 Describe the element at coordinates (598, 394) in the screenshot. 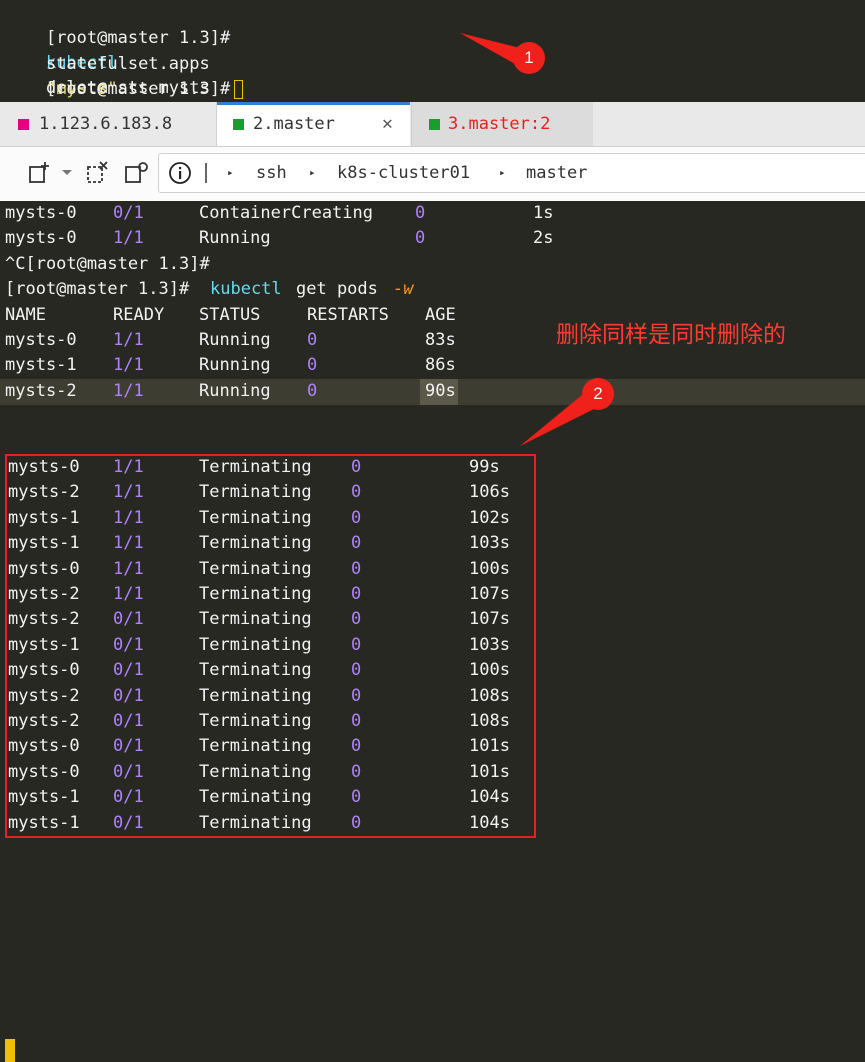

I see `annotation-badge-2: 2` at that location.